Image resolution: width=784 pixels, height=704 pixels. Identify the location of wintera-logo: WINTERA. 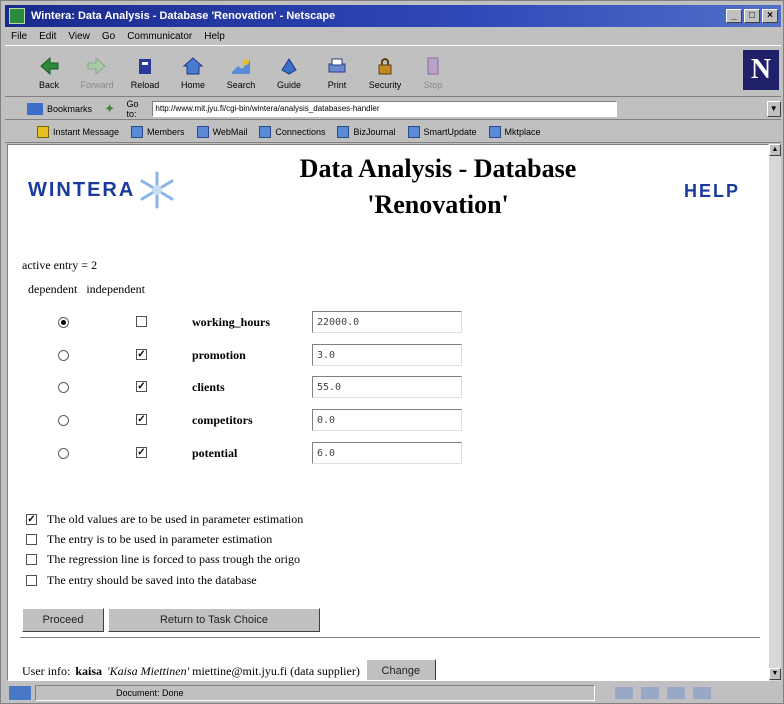
(102, 190).